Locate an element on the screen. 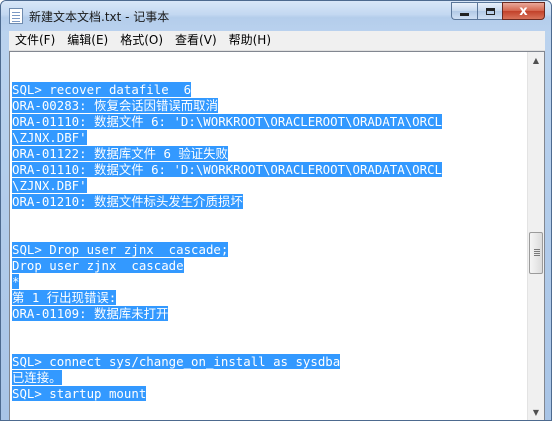  minimize-button is located at coordinates (464, 11).